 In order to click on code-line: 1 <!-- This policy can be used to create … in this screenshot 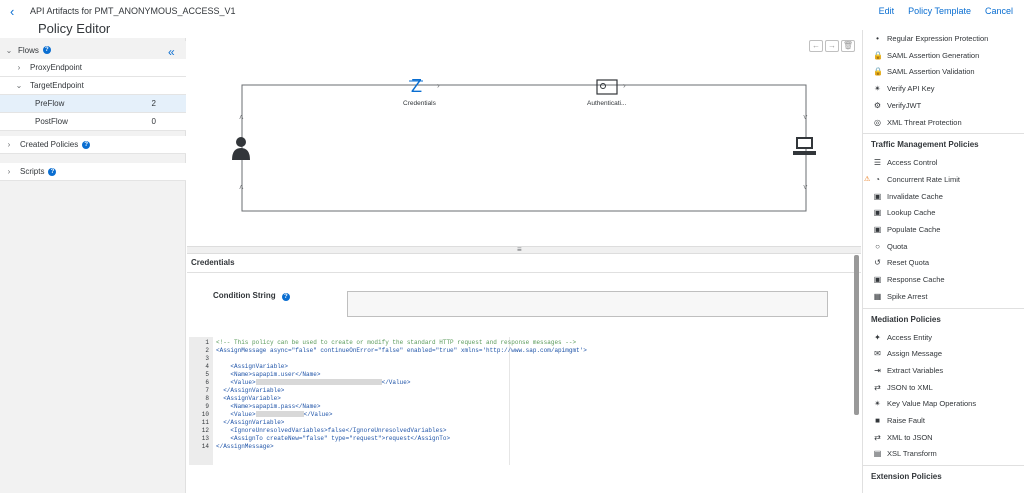, I will do `click(517, 343)`.